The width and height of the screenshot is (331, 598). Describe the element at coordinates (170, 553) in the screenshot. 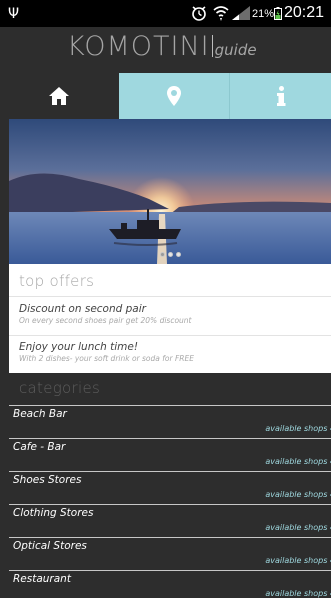

I see `category-row-optical-stores: Optical Stores available shops 4` at that location.